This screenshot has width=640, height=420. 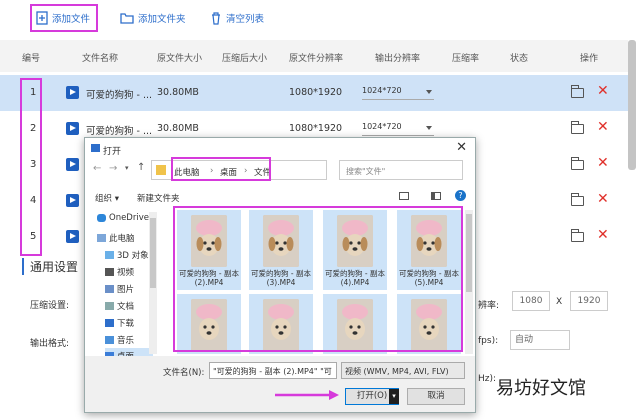 I want to click on x-label: X, so click(x=559, y=302).